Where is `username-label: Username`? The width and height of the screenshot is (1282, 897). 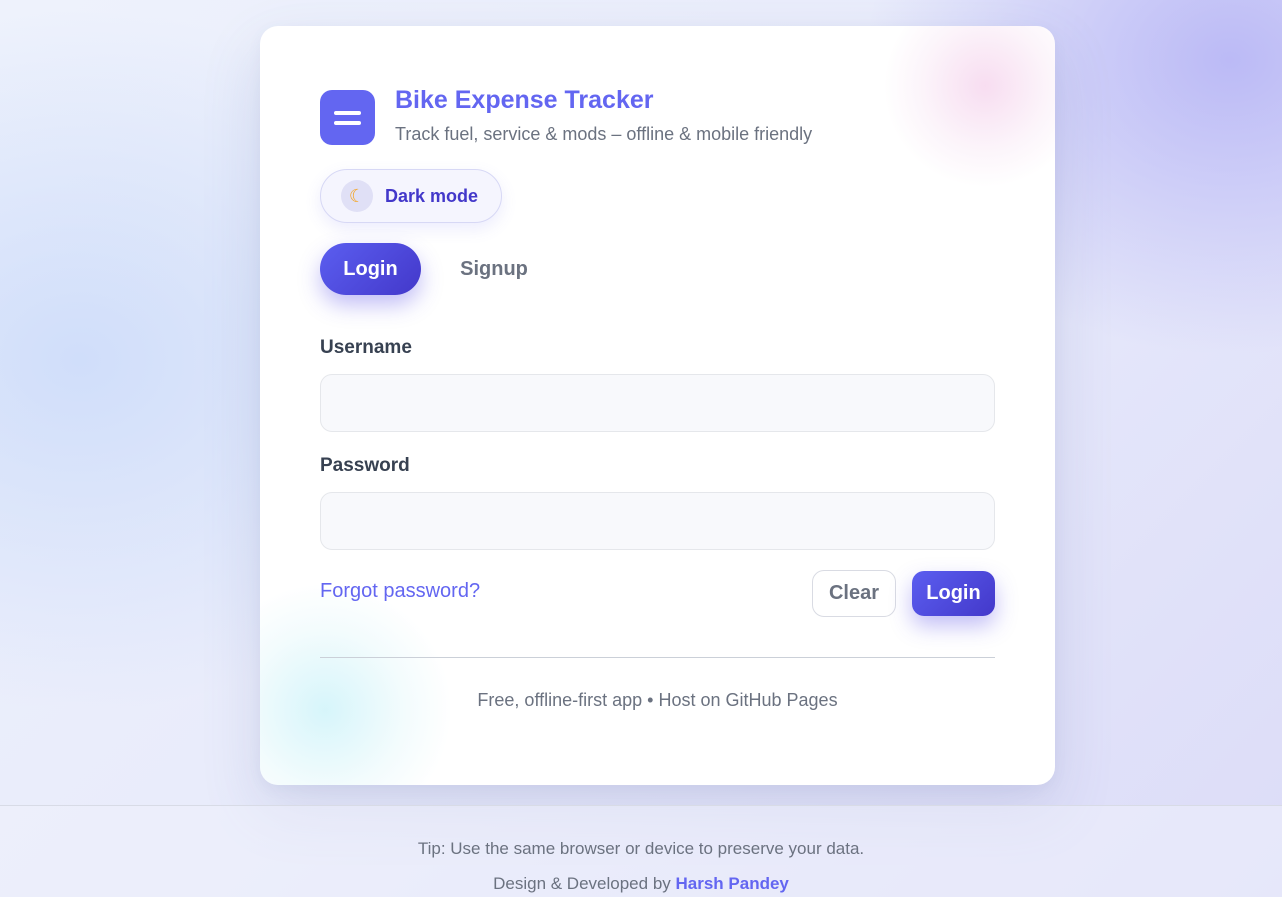
username-label: Username is located at coordinates (366, 347).